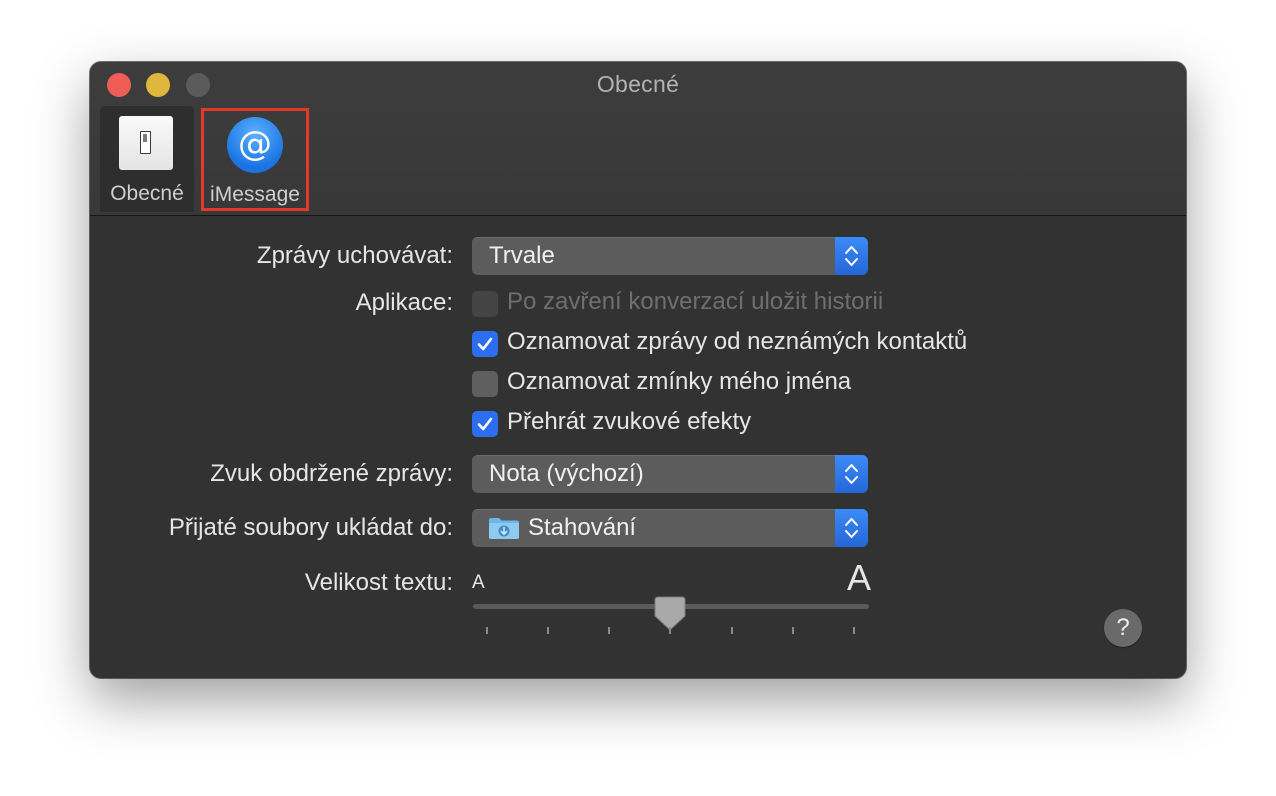  Describe the element at coordinates (354, 255) in the screenshot. I see `keep-messages-label: Zprávy uchovávat:` at that location.